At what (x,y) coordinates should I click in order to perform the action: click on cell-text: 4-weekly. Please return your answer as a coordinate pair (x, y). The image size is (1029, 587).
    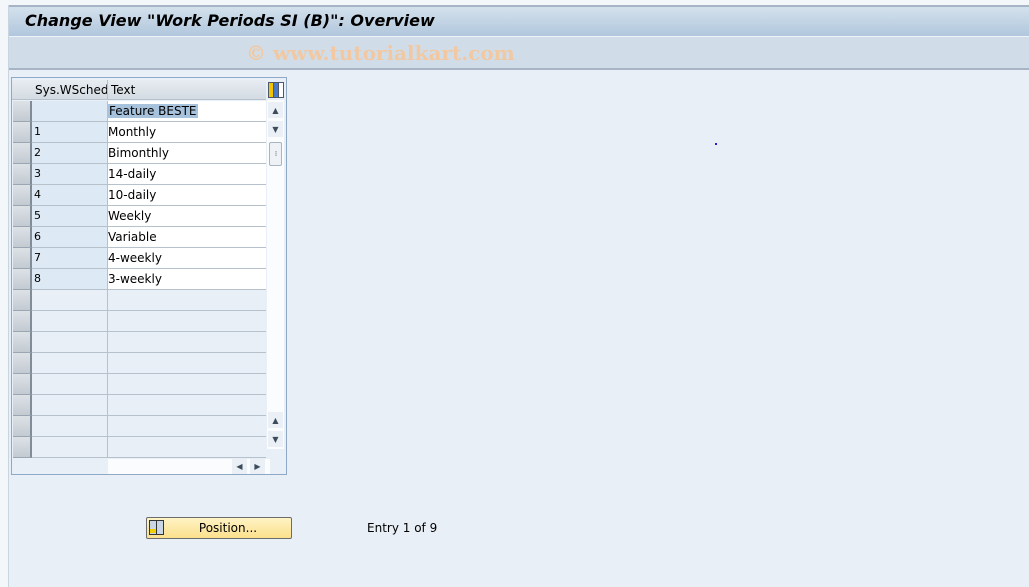
    Looking at the image, I should click on (187, 258).